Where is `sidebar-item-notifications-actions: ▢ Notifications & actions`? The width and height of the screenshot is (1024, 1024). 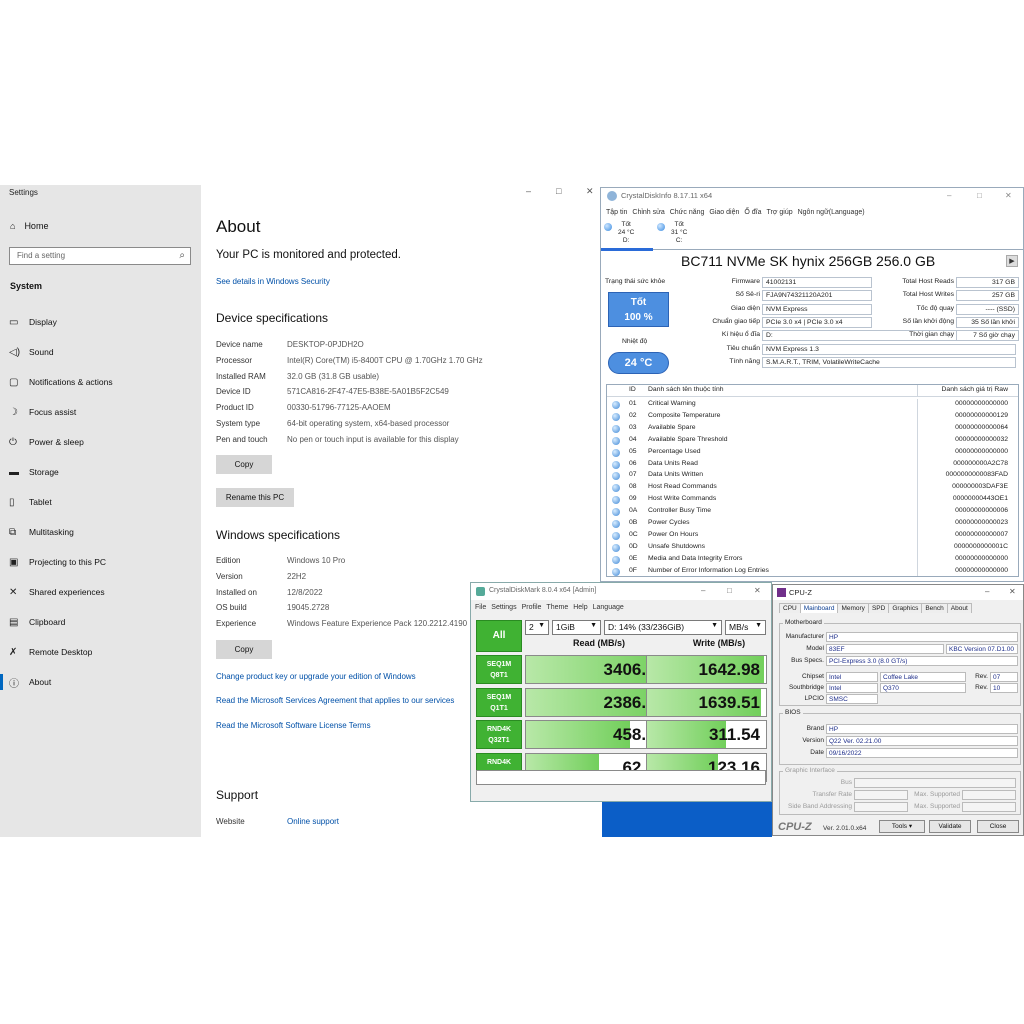 sidebar-item-notifications-actions: ▢ Notifications & actions is located at coordinates (104, 382).